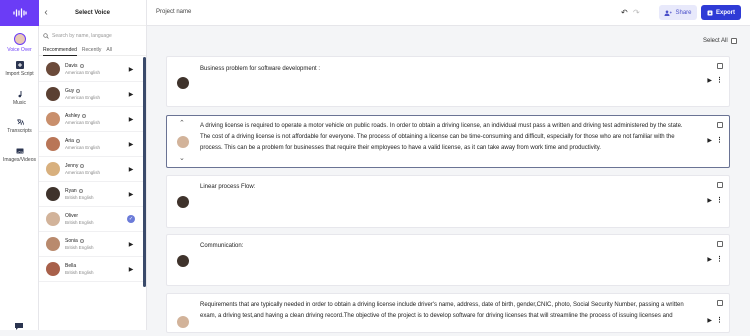  I want to click on voice-list-scrollbar, so click(144, 172).